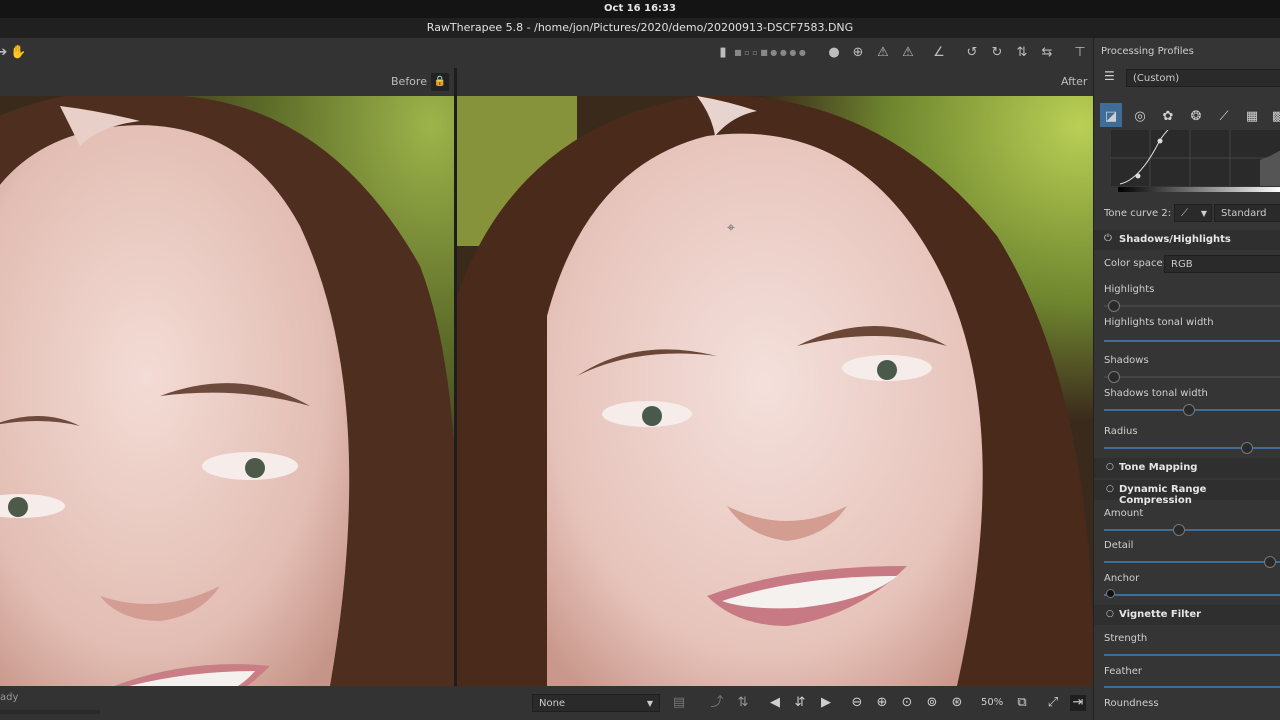 Image resolution: width=1280 pixels, height=720 pixels. Describe the element at coordinates (1179, 530) in the screenshot. I see `amount-knob` at that location.